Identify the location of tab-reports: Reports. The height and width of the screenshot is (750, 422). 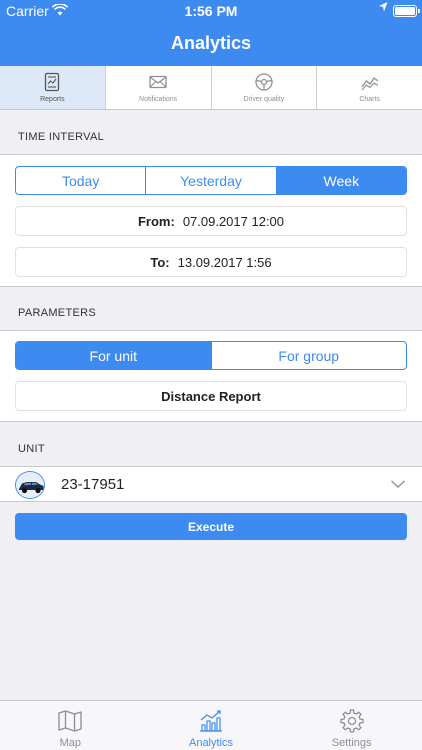
(53, 87).